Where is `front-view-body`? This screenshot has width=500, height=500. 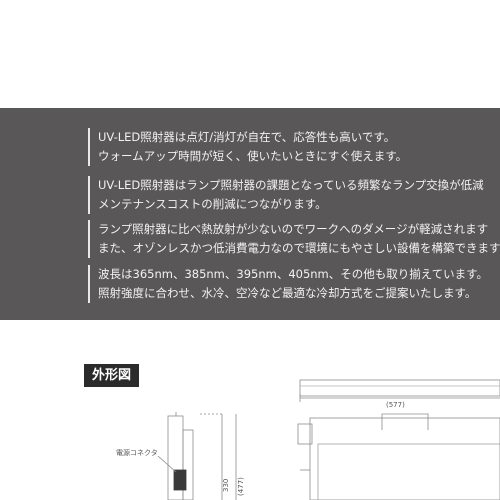 front-view-body is located at coordinates (404, 458).